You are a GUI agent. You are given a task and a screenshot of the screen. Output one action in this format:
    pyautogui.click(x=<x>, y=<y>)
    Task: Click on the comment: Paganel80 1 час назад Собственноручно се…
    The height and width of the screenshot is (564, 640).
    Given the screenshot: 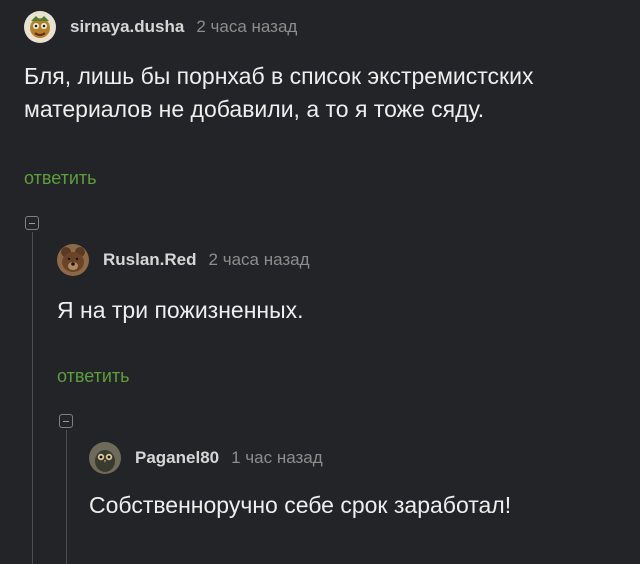 What is the action you would take?
    pyautogui.click(x=359, y=481)
    